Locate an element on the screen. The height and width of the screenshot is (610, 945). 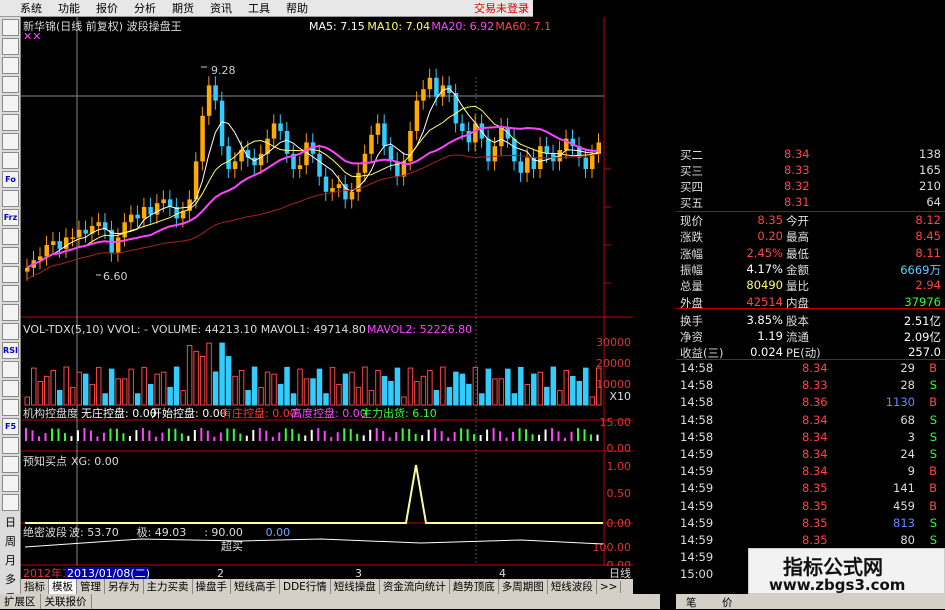
indicator-tab-10: 趋势顶底 is located at coordinates (474, 586).